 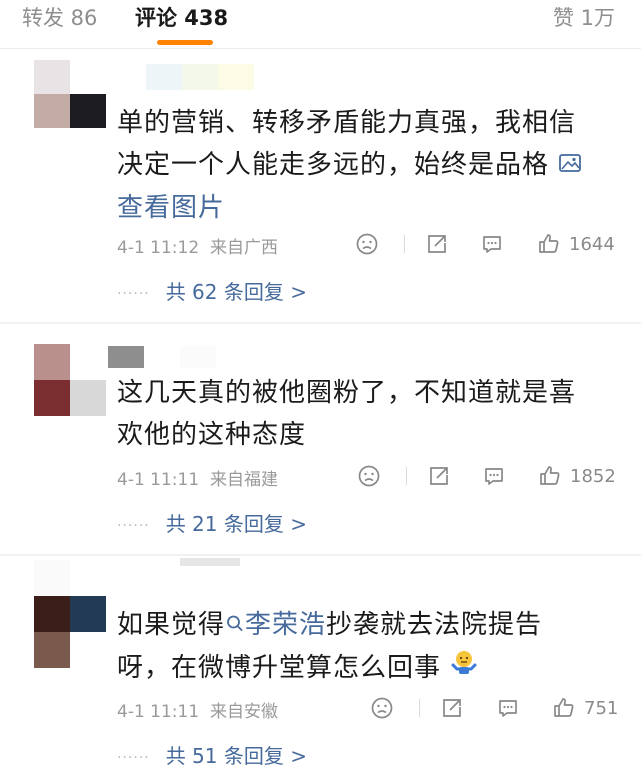 I want to click on active-tab-indicator, so click(x=185, y=42).